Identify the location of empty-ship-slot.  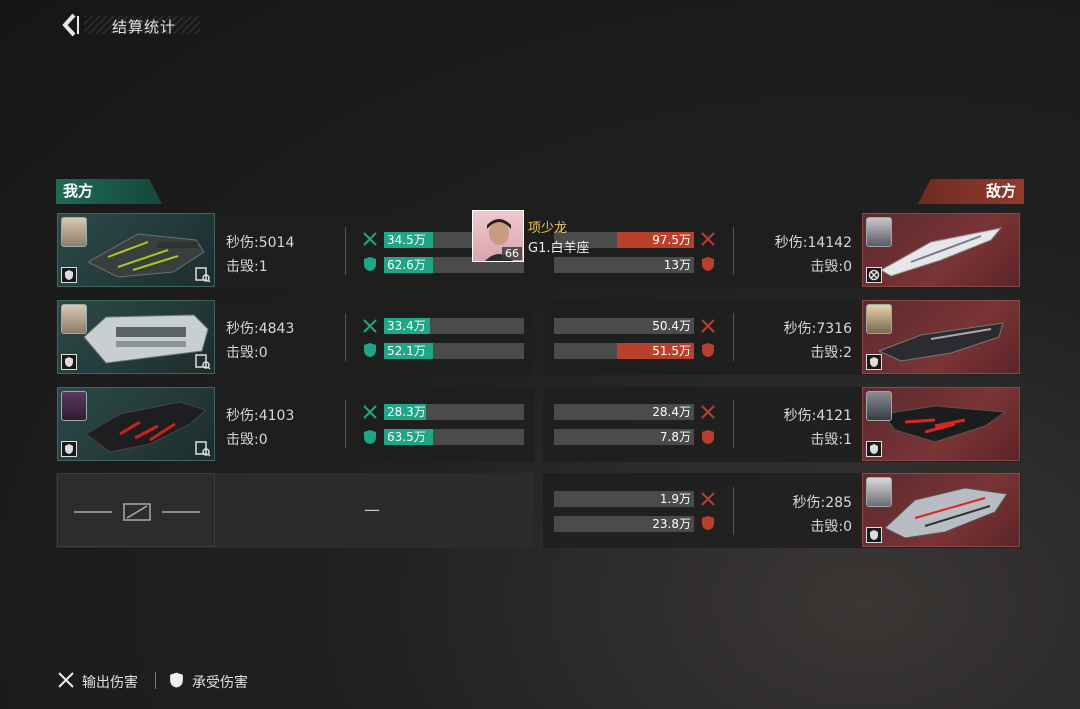
(136, 510).